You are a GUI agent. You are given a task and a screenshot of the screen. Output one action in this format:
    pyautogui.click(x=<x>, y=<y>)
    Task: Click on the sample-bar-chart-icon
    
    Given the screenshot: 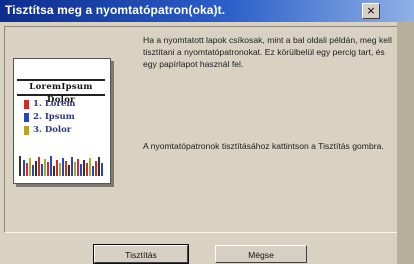 What is the action you would take?
    pyautogui.click(x=61, y=166)
    